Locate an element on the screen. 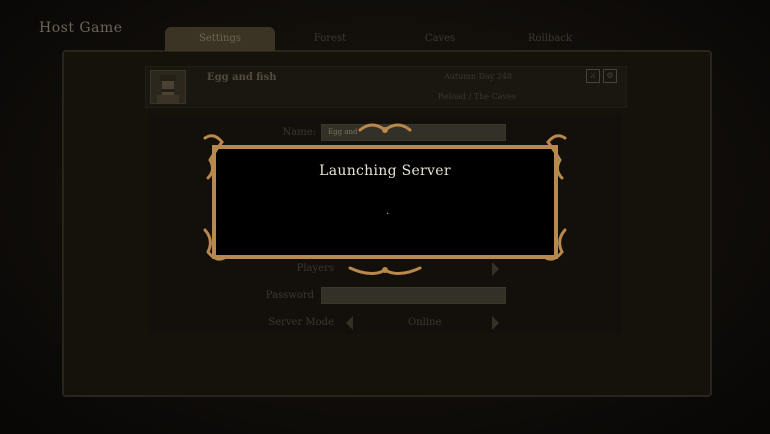  slot-day: Autumn Day 248 is located at coordinates (478, 76).